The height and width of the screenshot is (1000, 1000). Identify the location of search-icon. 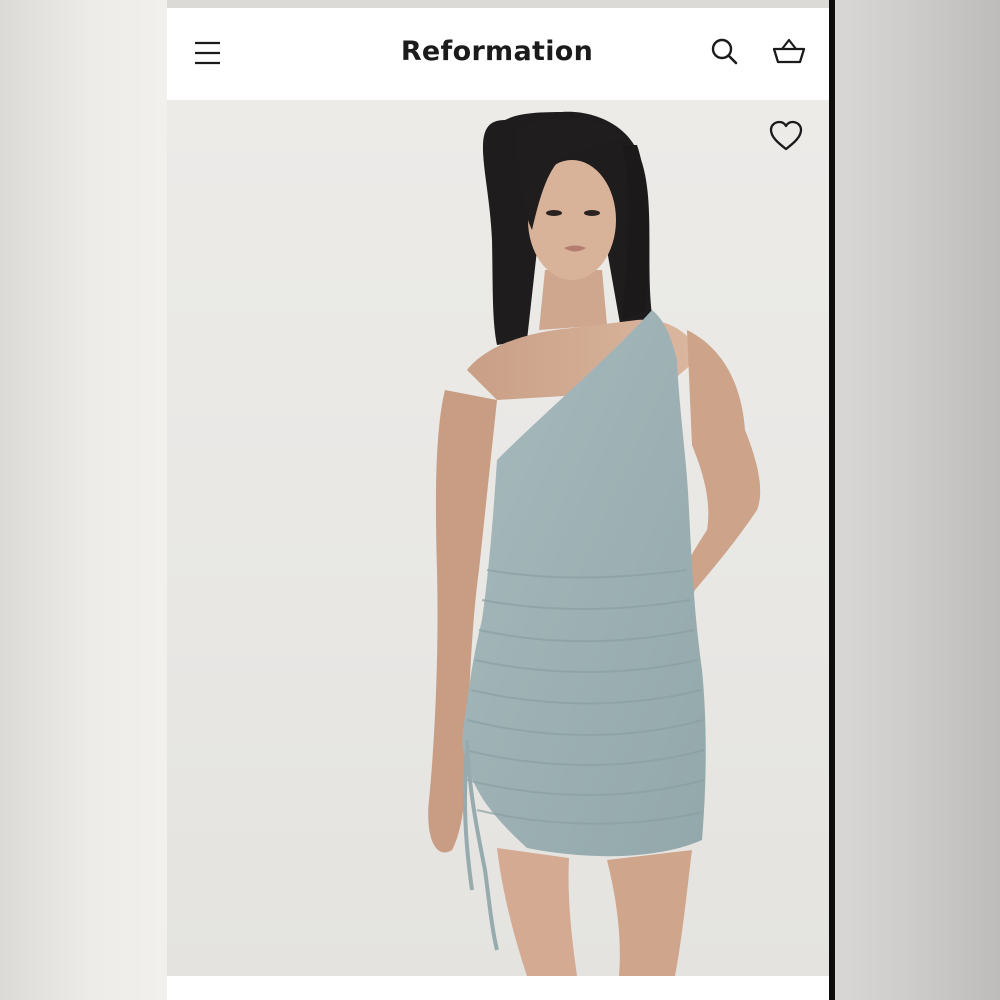
(725, 53).